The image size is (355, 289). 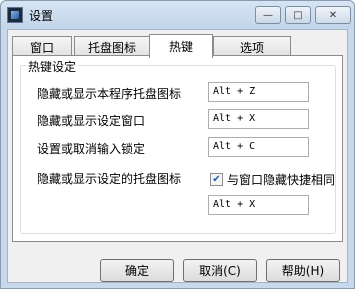 What do you see at coordinates (15, 15) in the screenshot?
I see `app-icon` at bounding box center [15, 15].